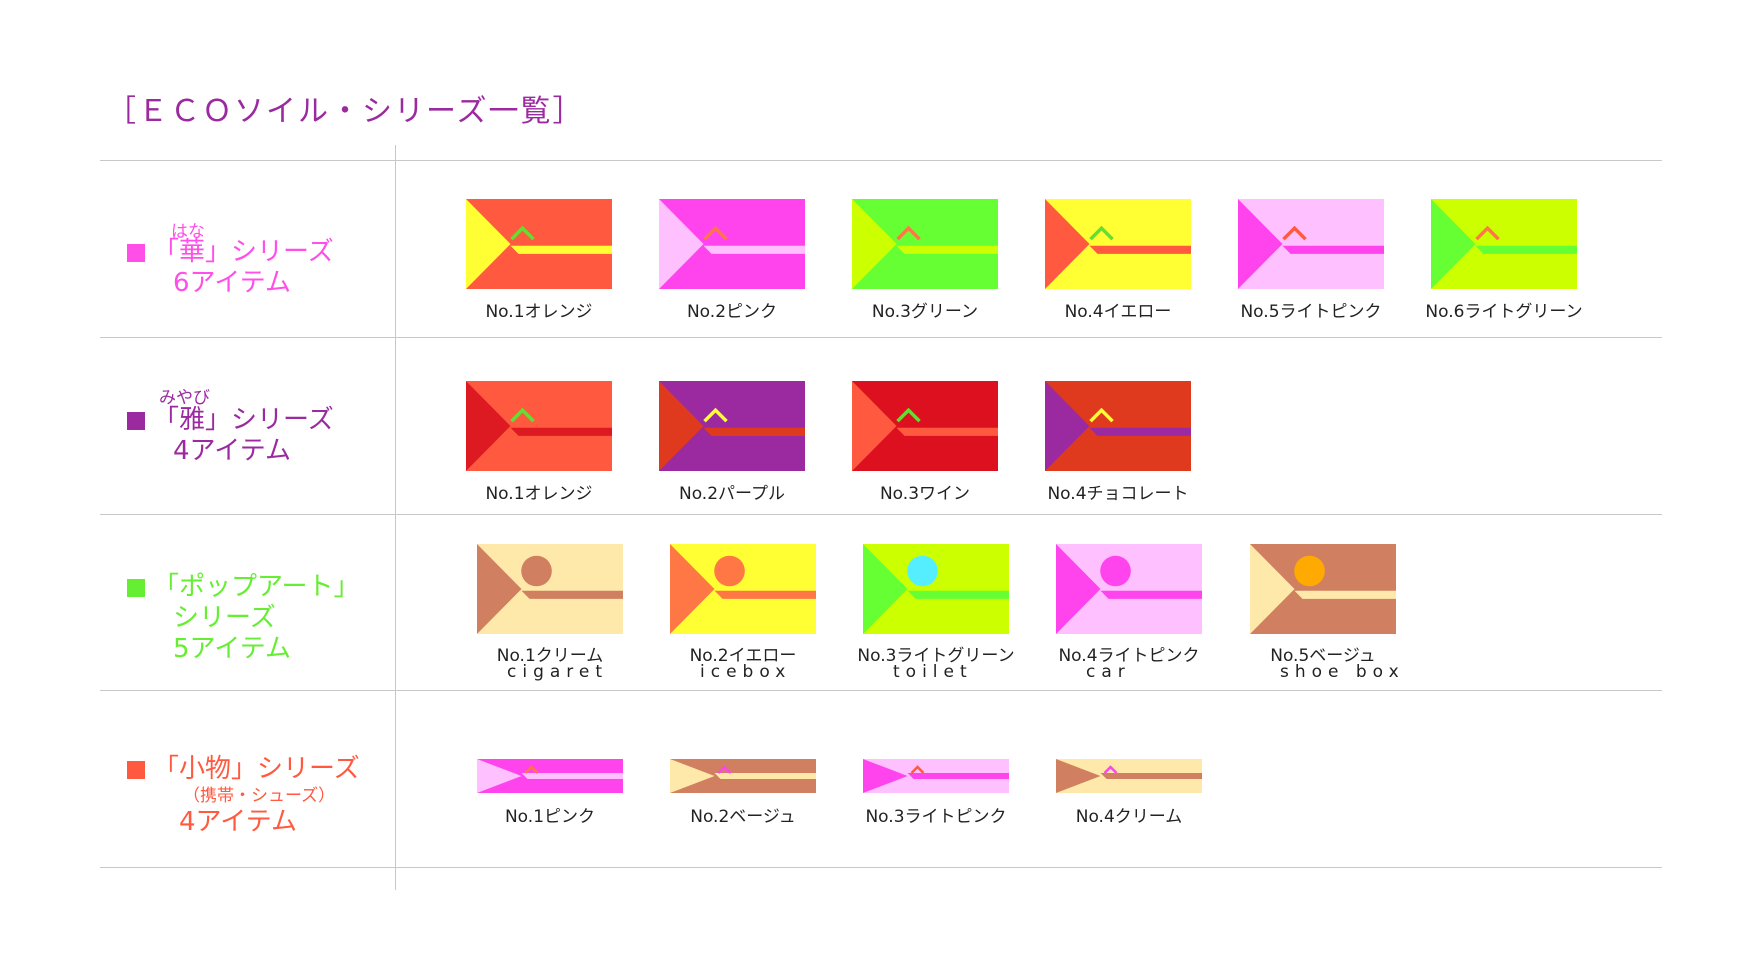  Describe the element at coordinates (1108, 672) in the screenshot. I see `item-sublabel: car` at that location.